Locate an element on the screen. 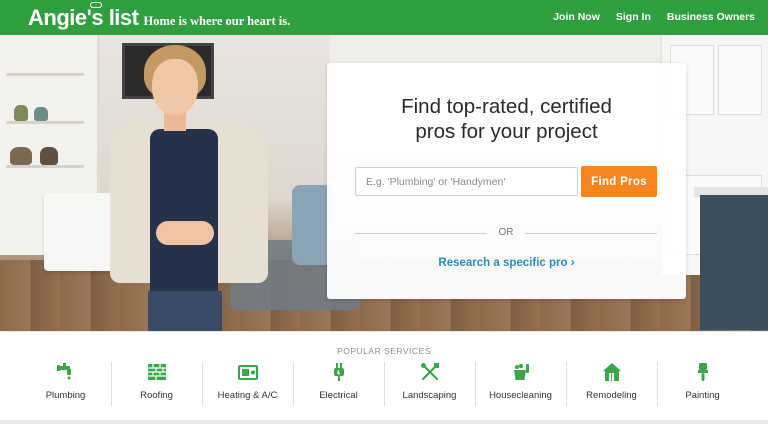 The image size is (768, 424). research-pro-link: Research a specific pro › is located at coordinates (506, 263).